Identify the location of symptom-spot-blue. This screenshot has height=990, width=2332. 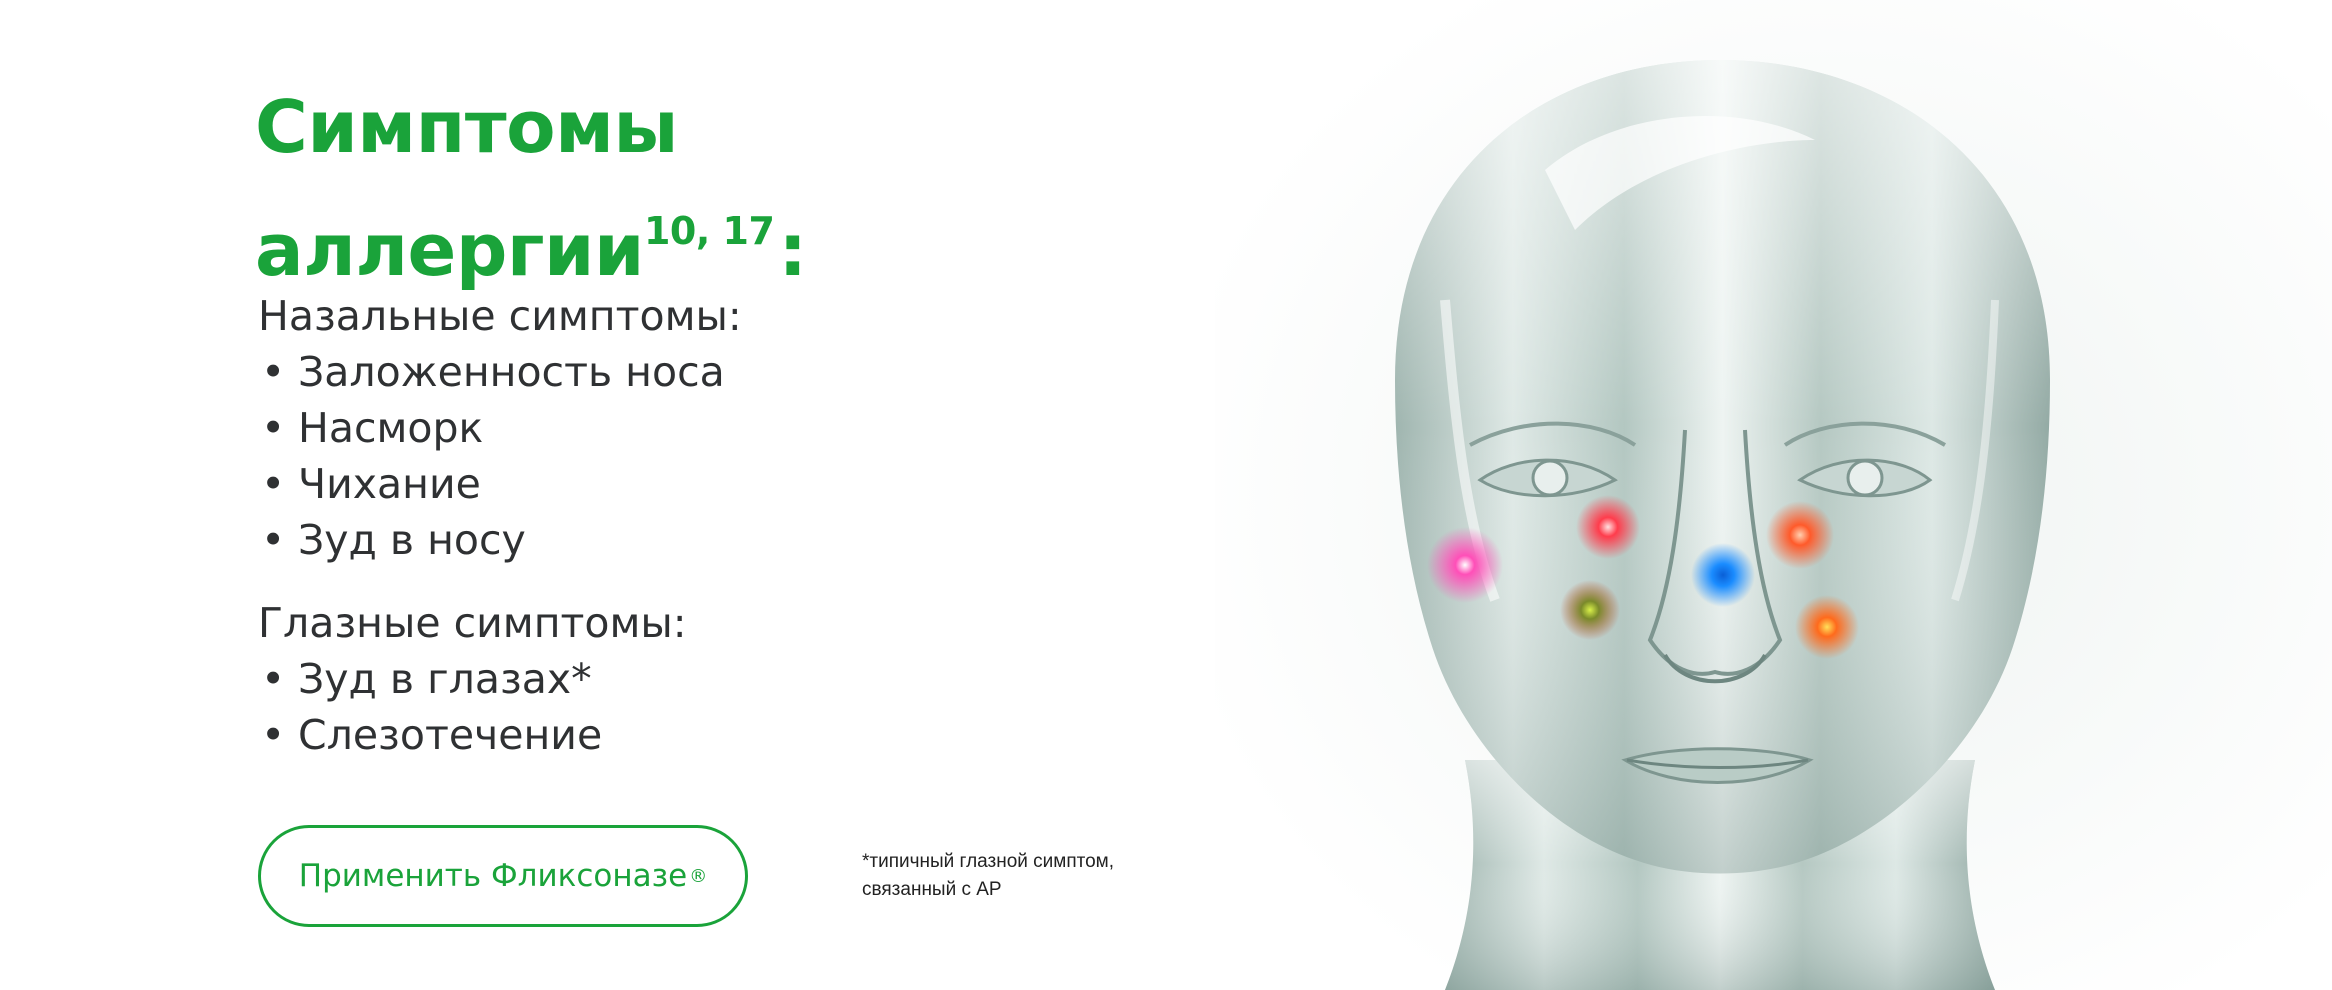
(1723, 575).